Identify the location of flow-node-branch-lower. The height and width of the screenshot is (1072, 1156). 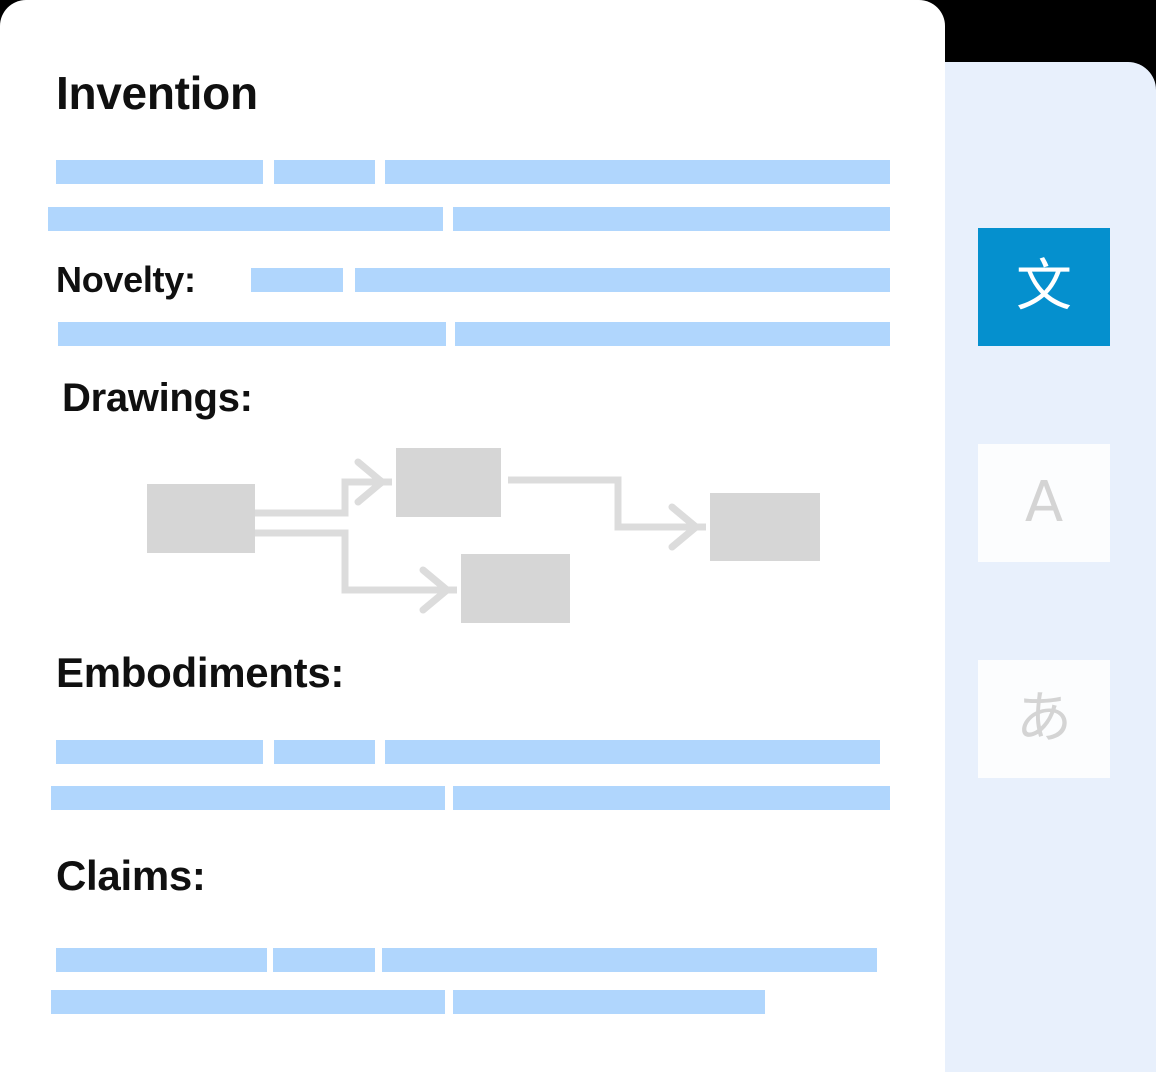
(515, 588).